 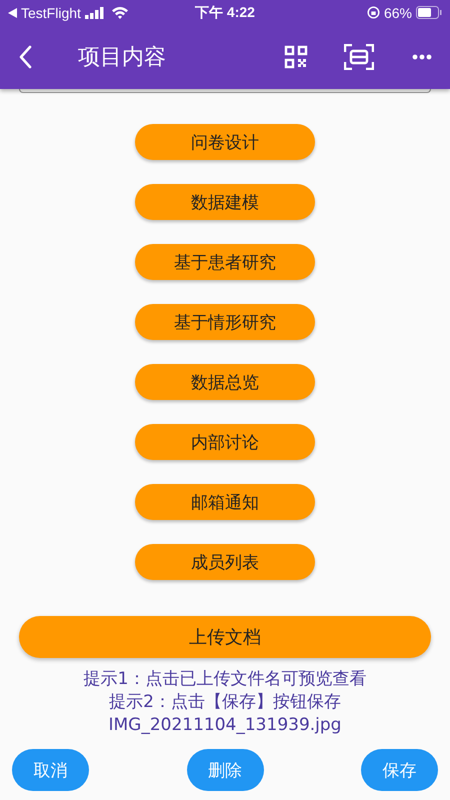 I want to click on battery-percent: 66%, so click(x=398, y=12).